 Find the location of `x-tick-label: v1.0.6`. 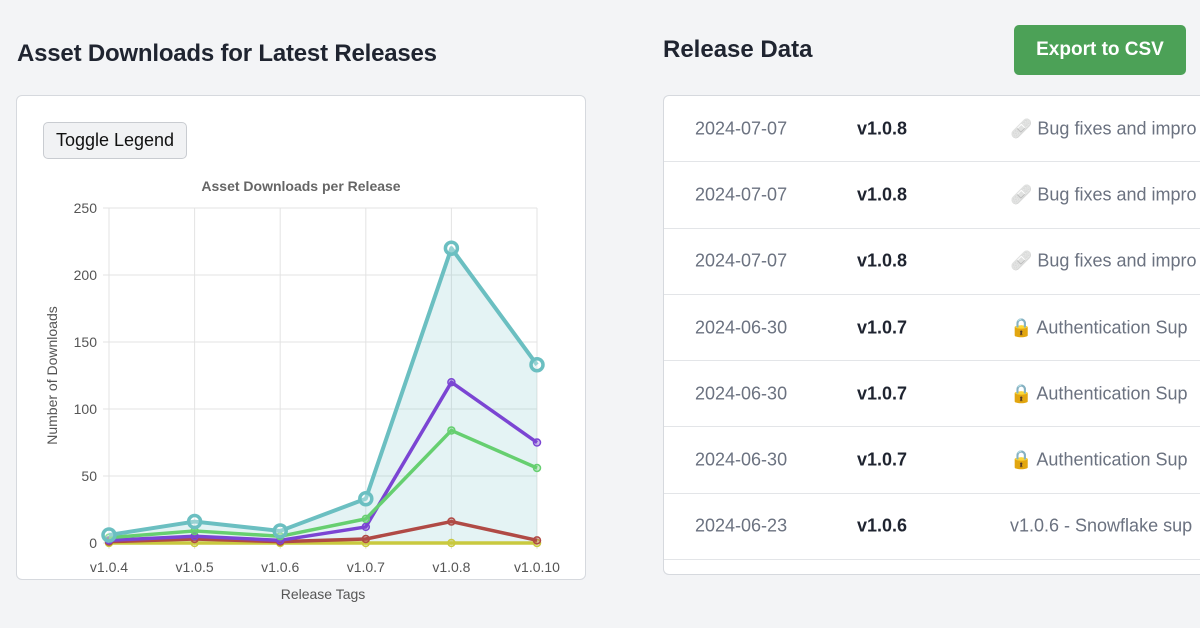

x-tick-label: v1.0.6 is located at coordinates (280, 567).